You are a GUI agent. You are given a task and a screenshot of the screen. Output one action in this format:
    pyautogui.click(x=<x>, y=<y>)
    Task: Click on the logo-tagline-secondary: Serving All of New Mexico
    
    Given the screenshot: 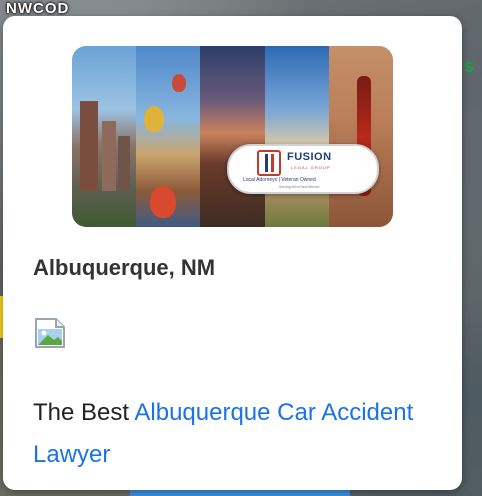 What is the action you would take?
    pyautogui.click(x=299, y=187)
    